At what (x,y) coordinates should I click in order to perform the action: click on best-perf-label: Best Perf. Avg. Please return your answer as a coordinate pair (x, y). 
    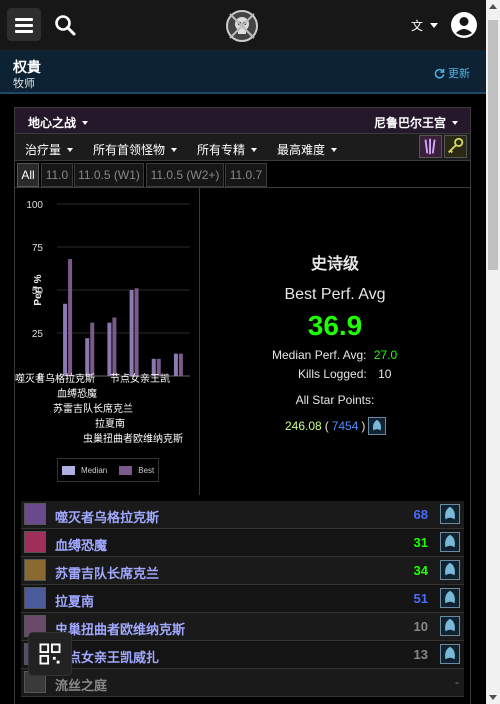
    Looking at the image, I should click on (335, 294).